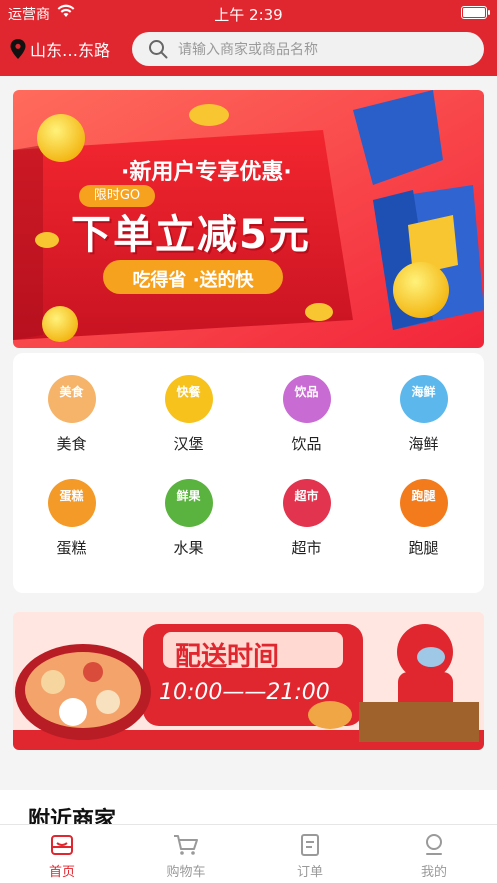  Describe the element at coordinates (188, 529) in the screenshot. I see `category-fruit: 鲜果 水果` at that location.